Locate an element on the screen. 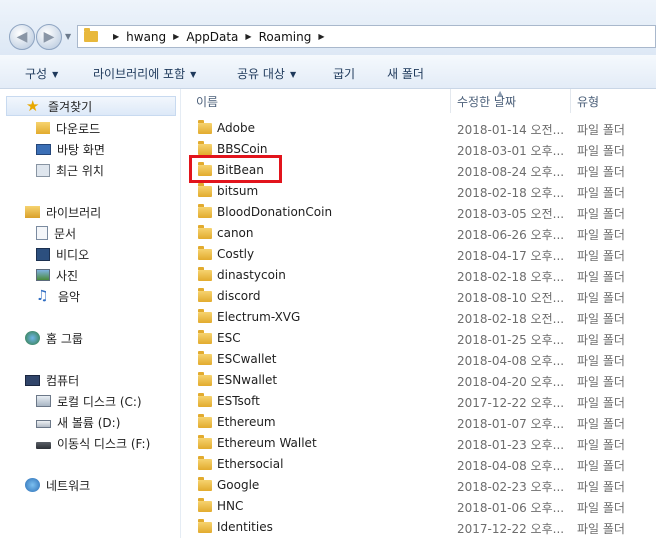  nav-libraries-label: 라이브러리 is located at coordinates (74, 212).